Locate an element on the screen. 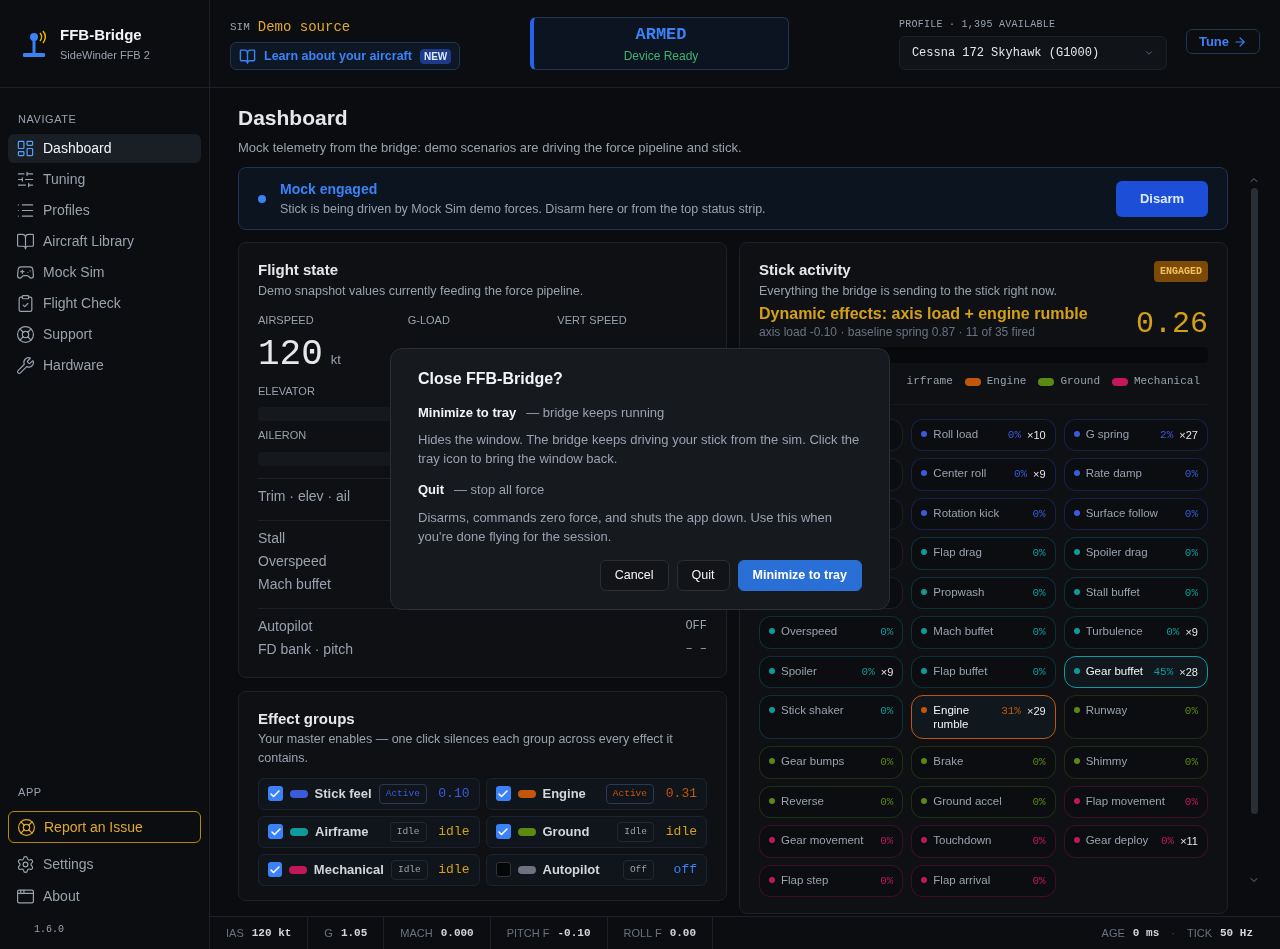 Image resolution: width=1280 pixels, height=949 pixels. nav-item: Dashboard is located at coordinates (104, 148).